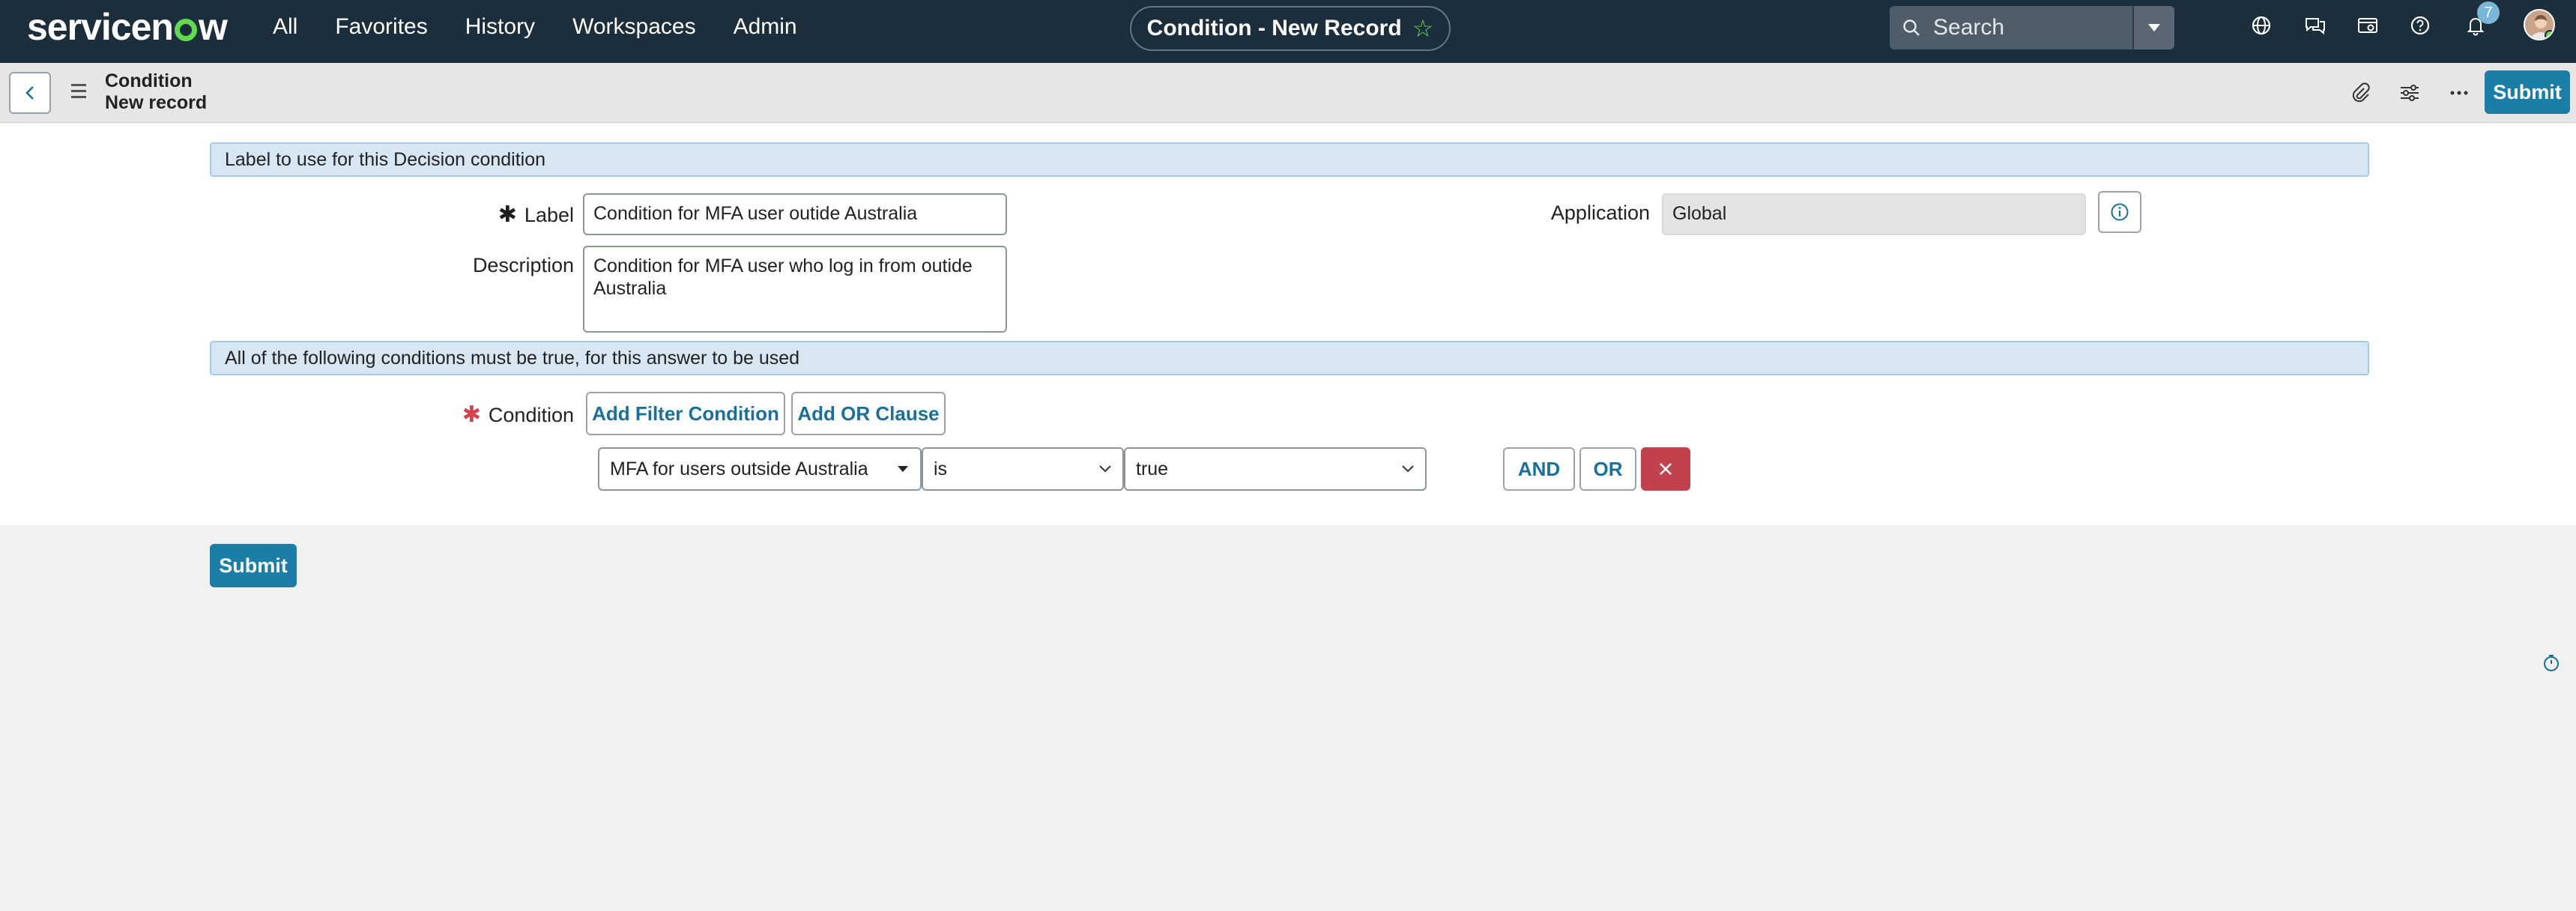 This screenshot has width=2576, height=911. I want to click on response-time-icon, so click(2551, 663).